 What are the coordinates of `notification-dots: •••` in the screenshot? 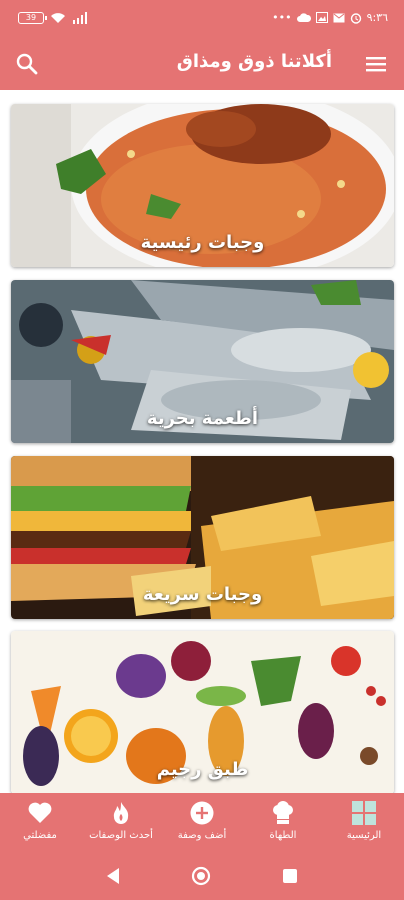 It's located at (282, 17).